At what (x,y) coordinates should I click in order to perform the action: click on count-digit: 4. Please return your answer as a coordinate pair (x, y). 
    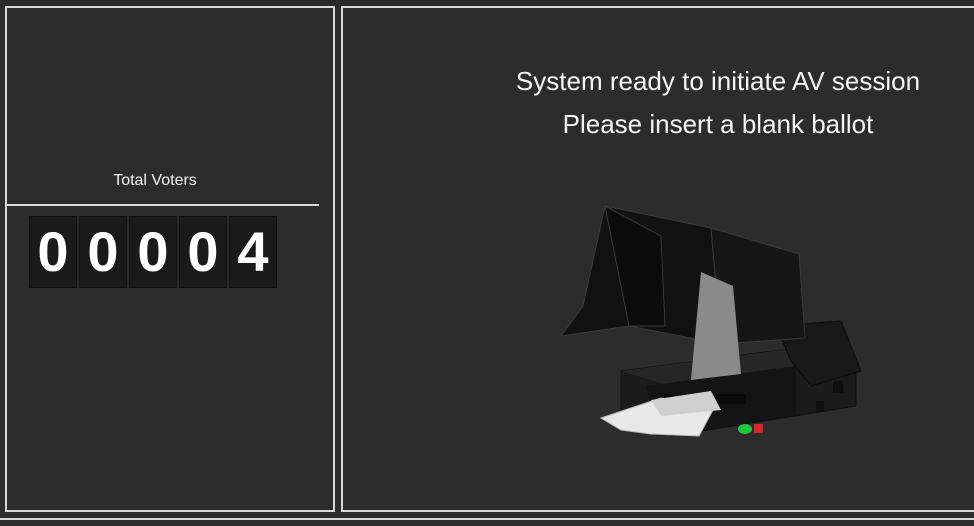
    Looking at the image, I should click on (253, 252).